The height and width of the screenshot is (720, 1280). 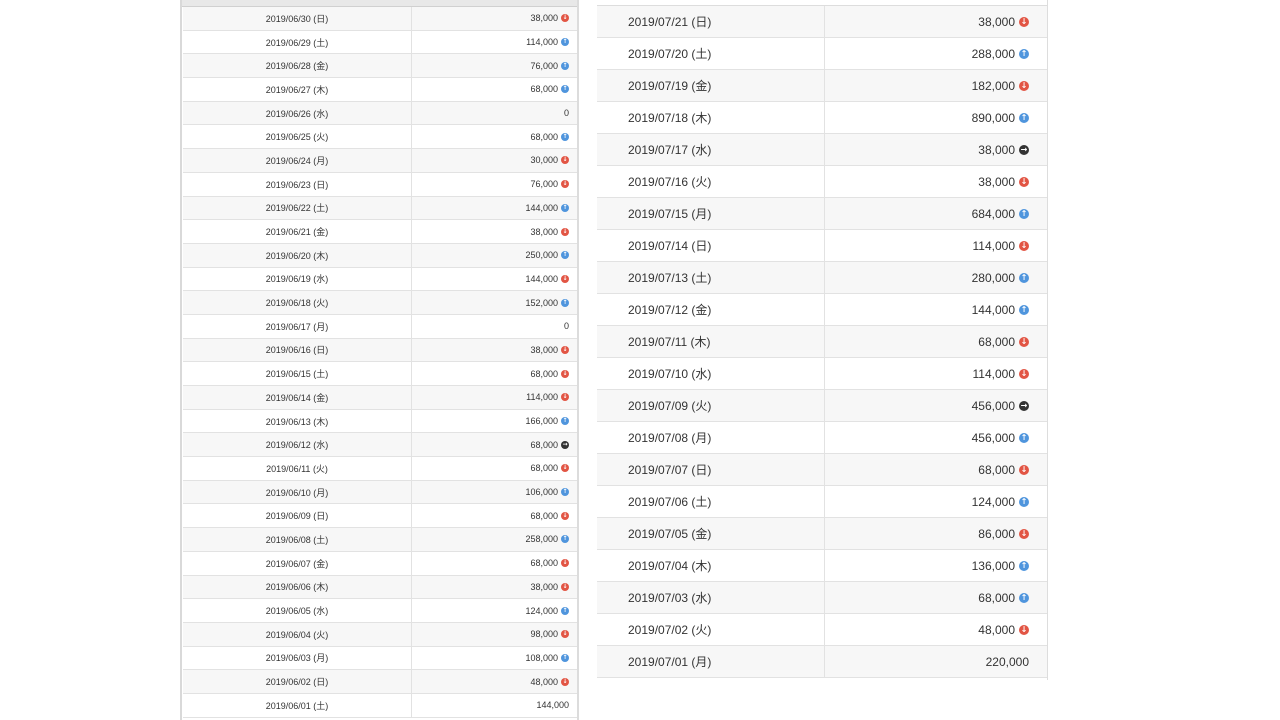 What do you see at coordinates (996, 629) in the screenshot?
I see `value-text: 48,000` at bounding box center [996, 629].